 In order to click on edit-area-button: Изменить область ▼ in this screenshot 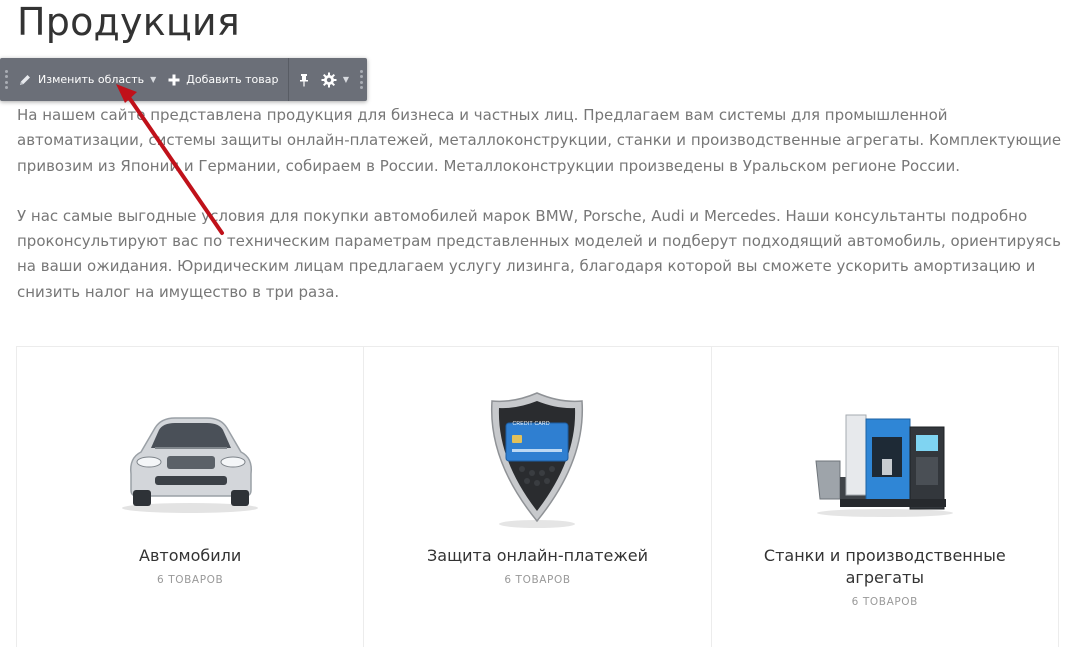, I will do `click(87, 79)`.